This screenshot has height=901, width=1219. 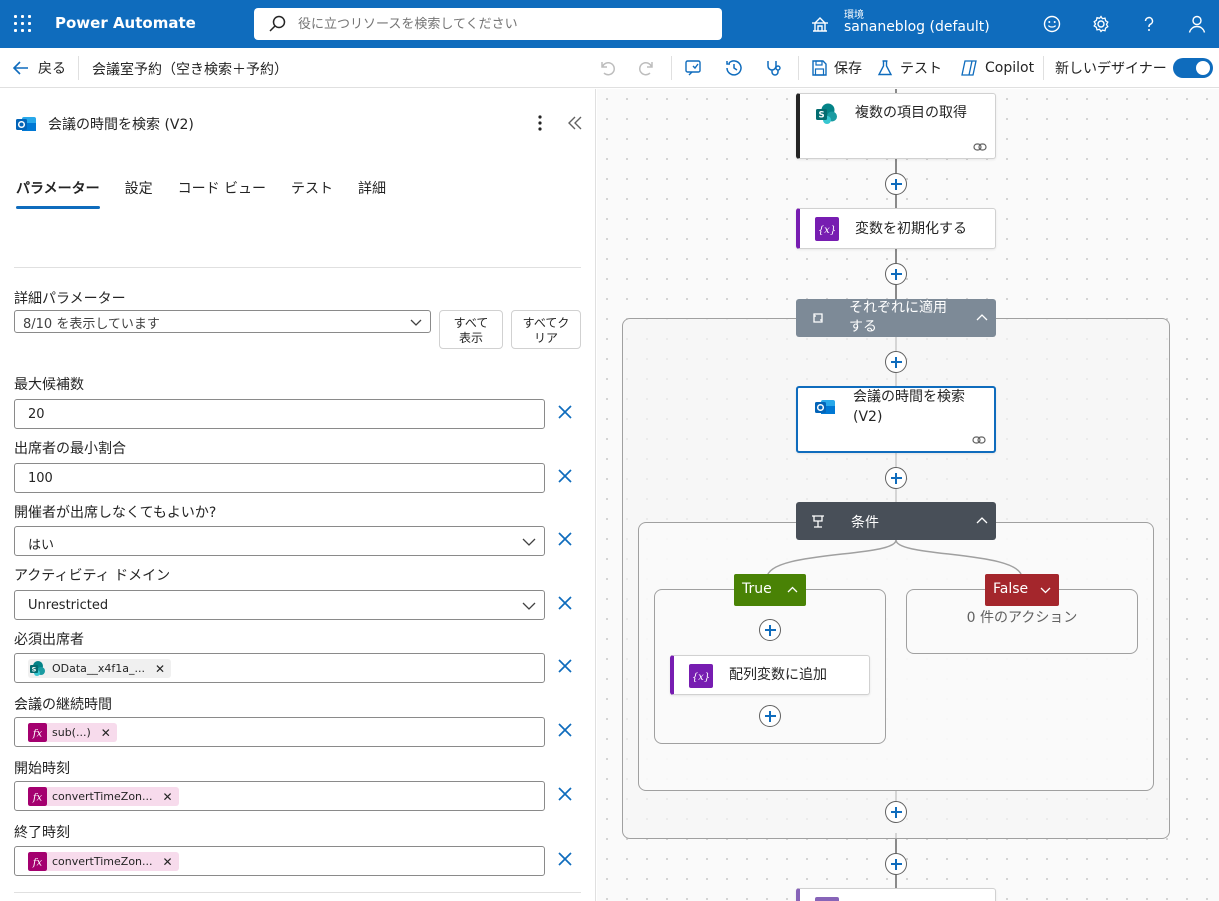 What do you see at coordinates (896, 521) in the screenshot?
I see `condition-header: 条件` at bounding box center [896, 521].